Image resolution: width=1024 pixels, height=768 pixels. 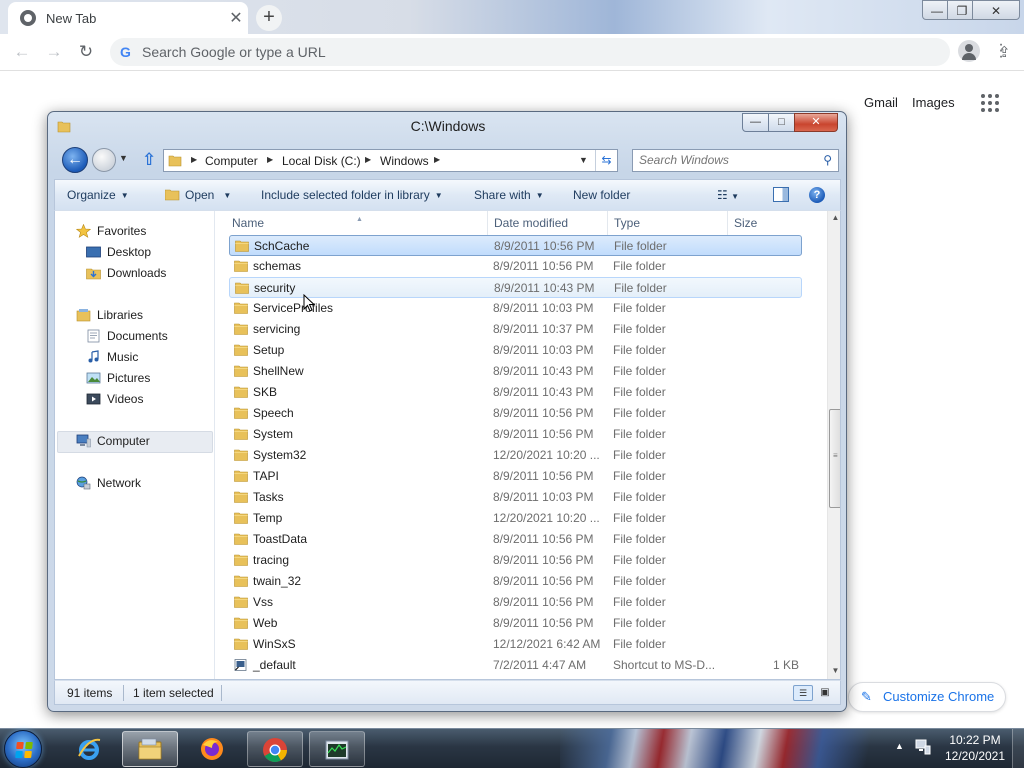 I want to click on details-view-icon: ☰, so click(x=803, y=693).